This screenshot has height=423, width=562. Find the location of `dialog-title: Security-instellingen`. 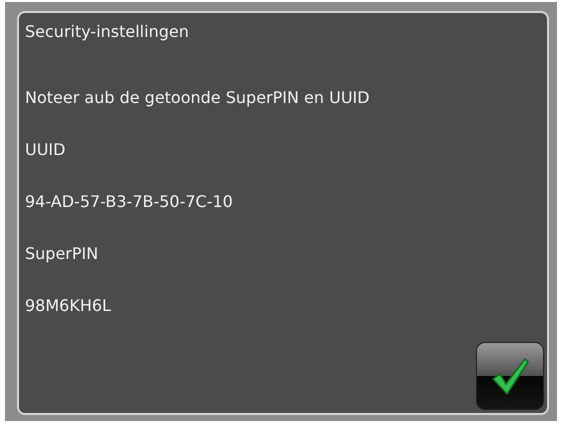

dialog-title: Security-instellingen is located at coordinates (107, 32).